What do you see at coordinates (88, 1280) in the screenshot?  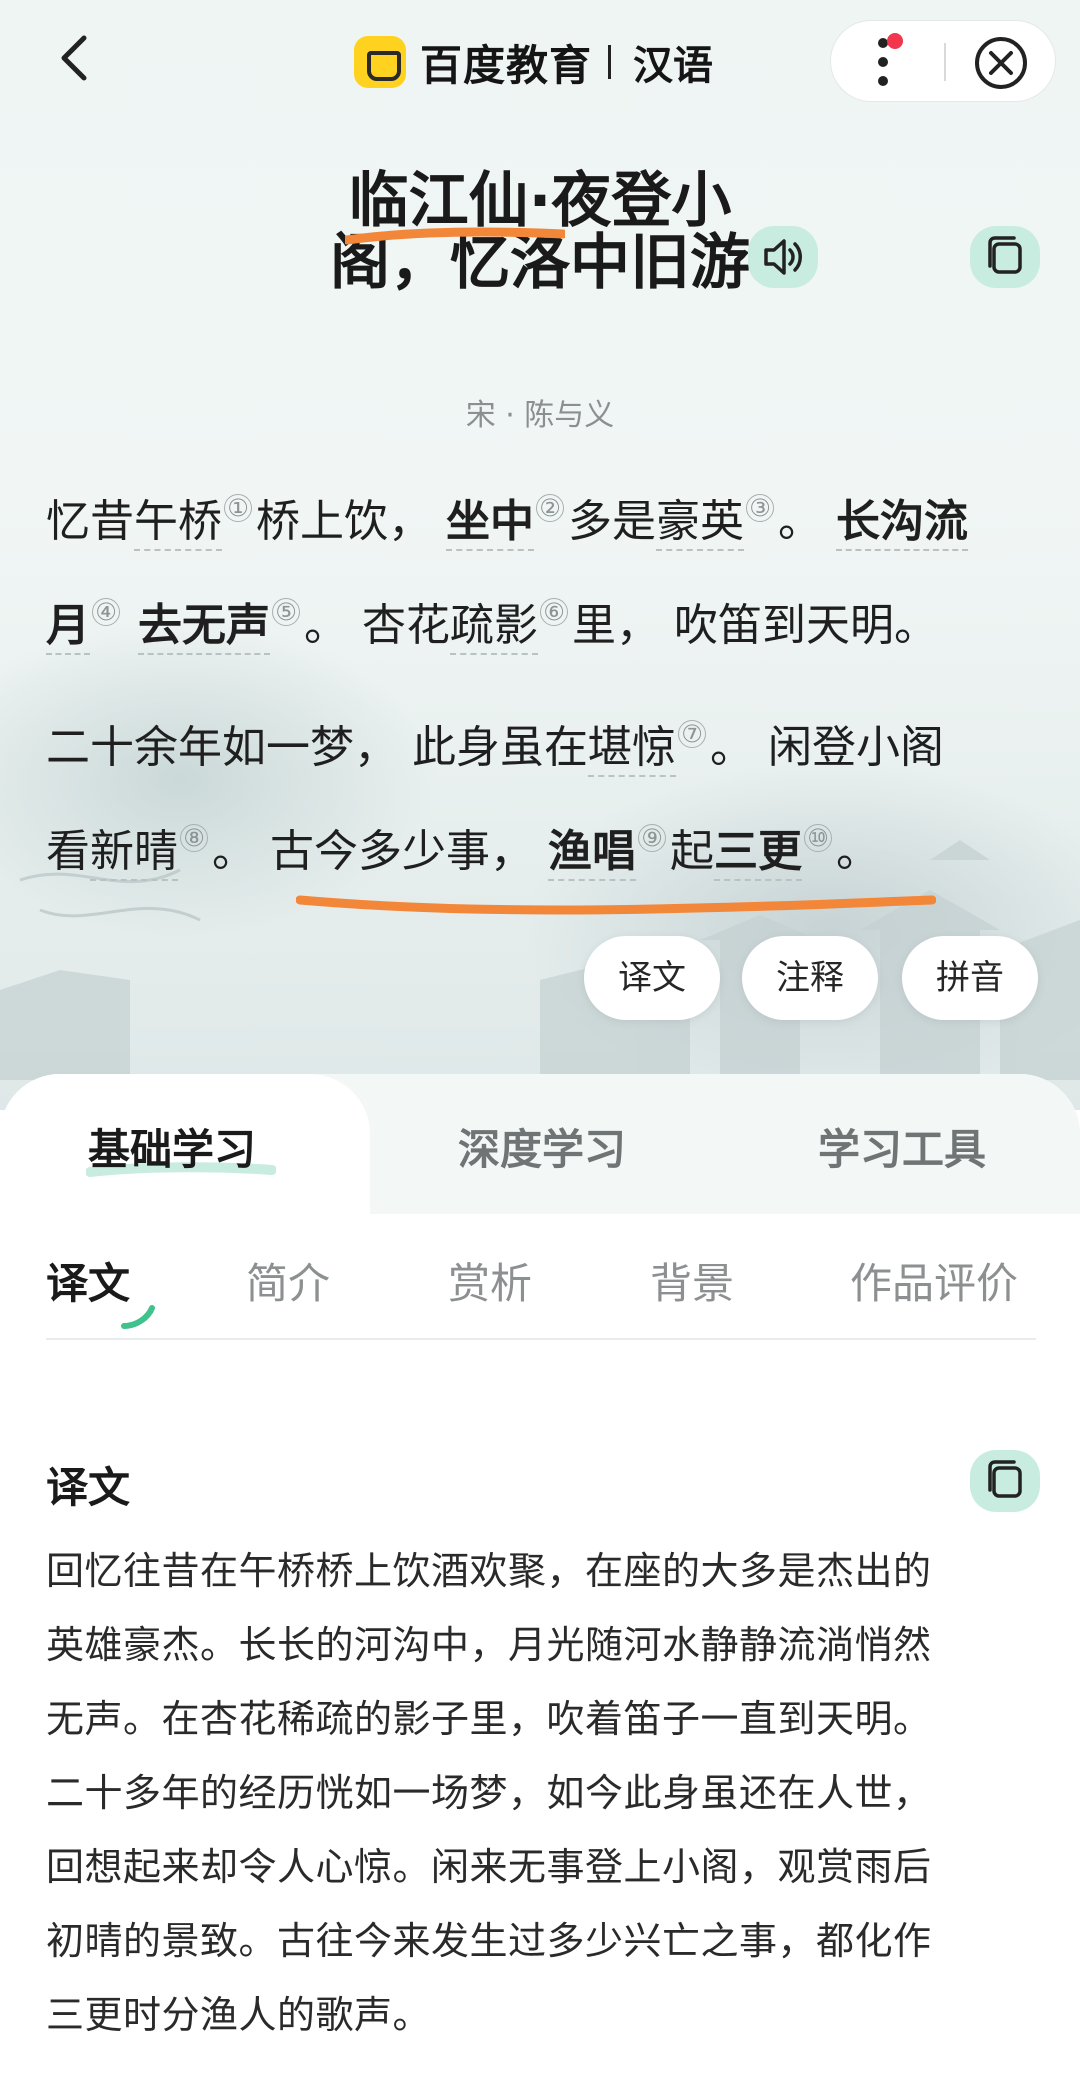 I see `tab-translation: 译文` at bounding box center [88, 1280].